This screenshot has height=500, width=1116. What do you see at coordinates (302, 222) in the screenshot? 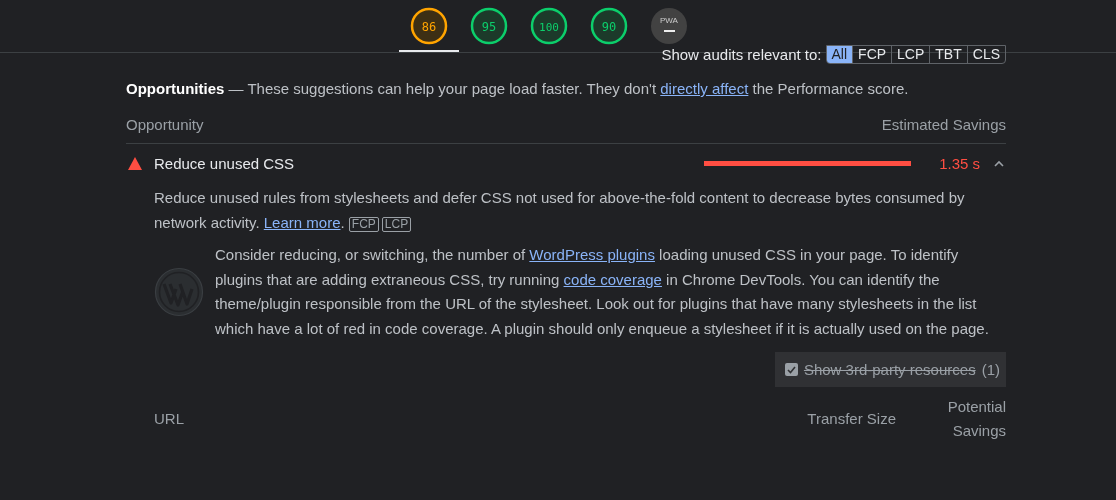
I see `link: Learn more` at bounding box center [302, 222].